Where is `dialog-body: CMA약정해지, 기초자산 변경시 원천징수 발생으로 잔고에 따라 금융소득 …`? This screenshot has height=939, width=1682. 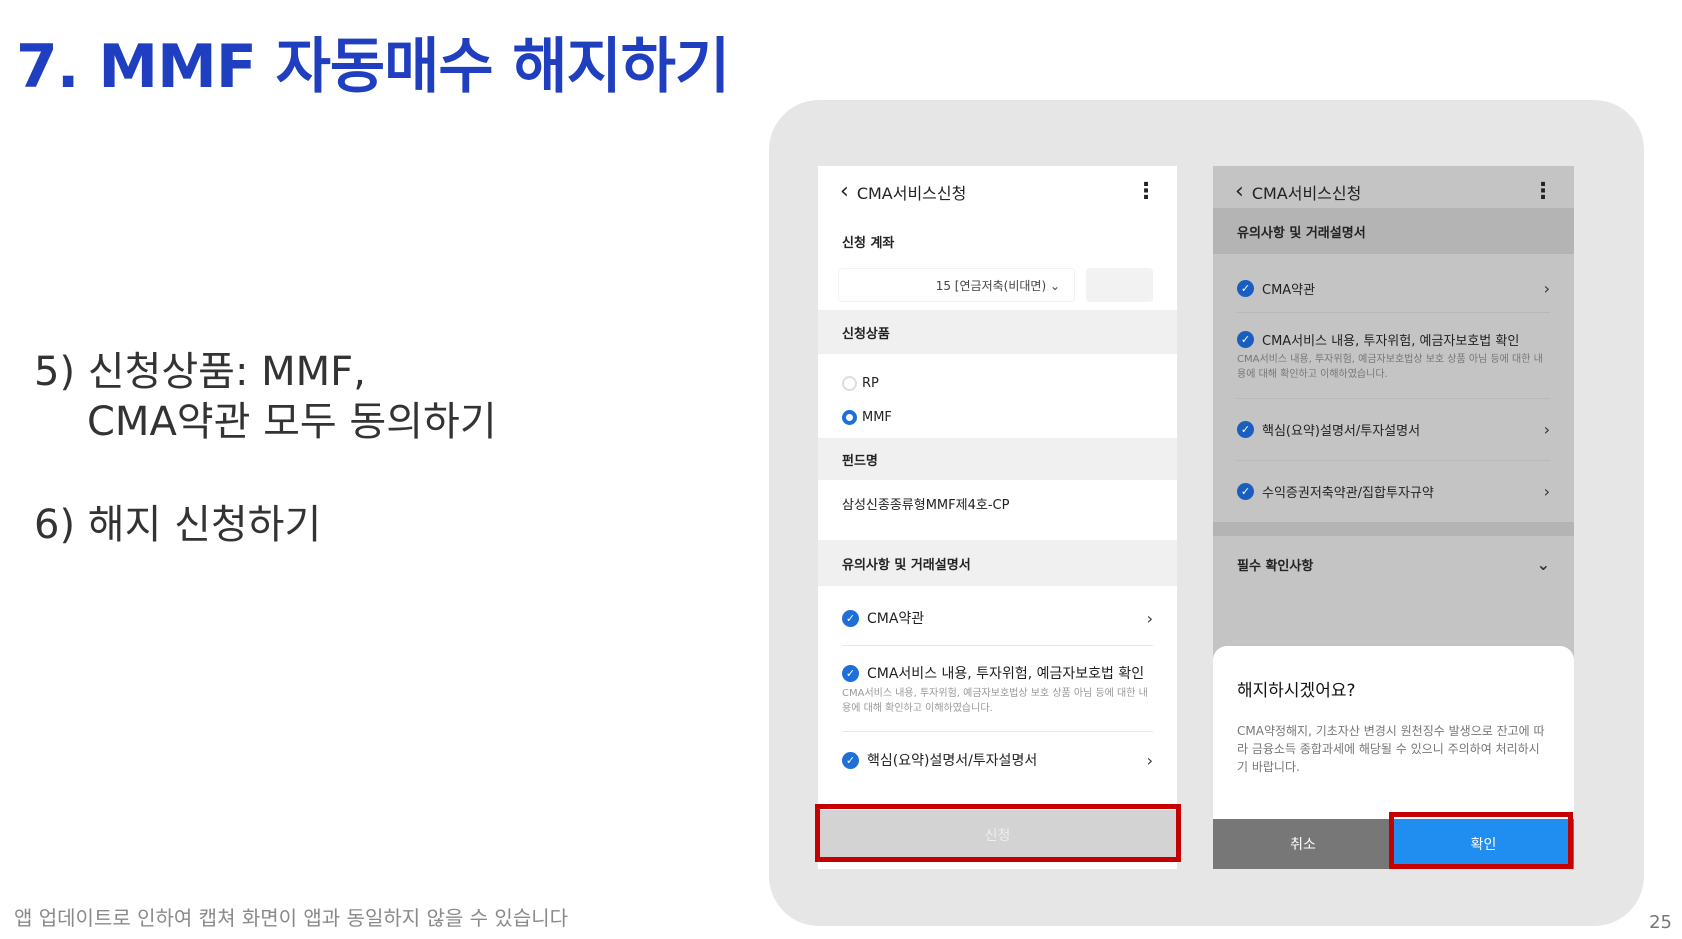
dialog-body: CMA약정해지, 기초자산 변경시 원천징수 발생으로 잔고에 따라 금융소득 … is located at coordinates (1391, 749).